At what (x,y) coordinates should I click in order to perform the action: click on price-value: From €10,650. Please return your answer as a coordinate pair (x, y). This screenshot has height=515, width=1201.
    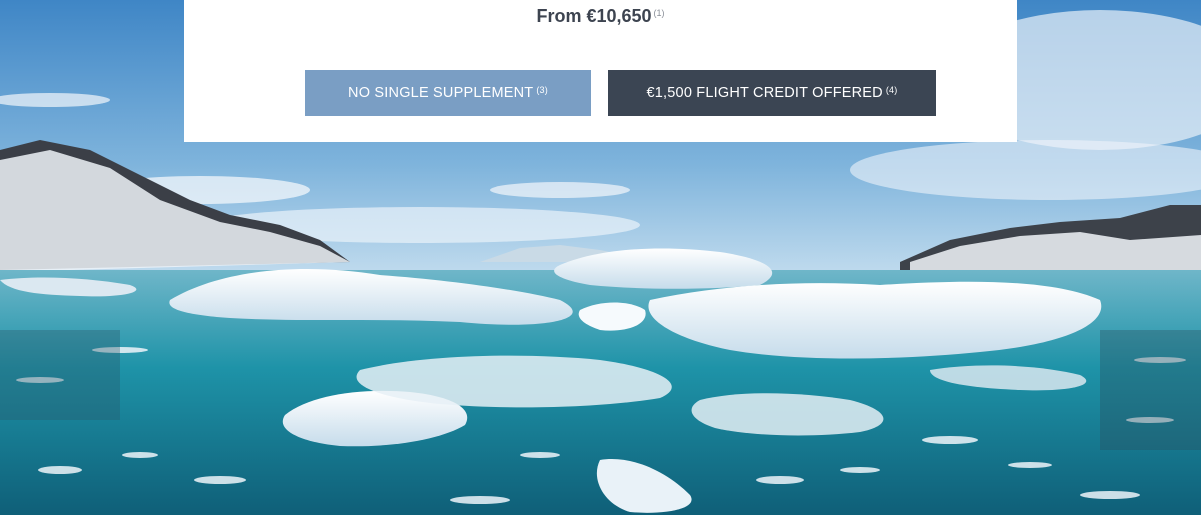
    Looking at the image, I should click on (594, 16).